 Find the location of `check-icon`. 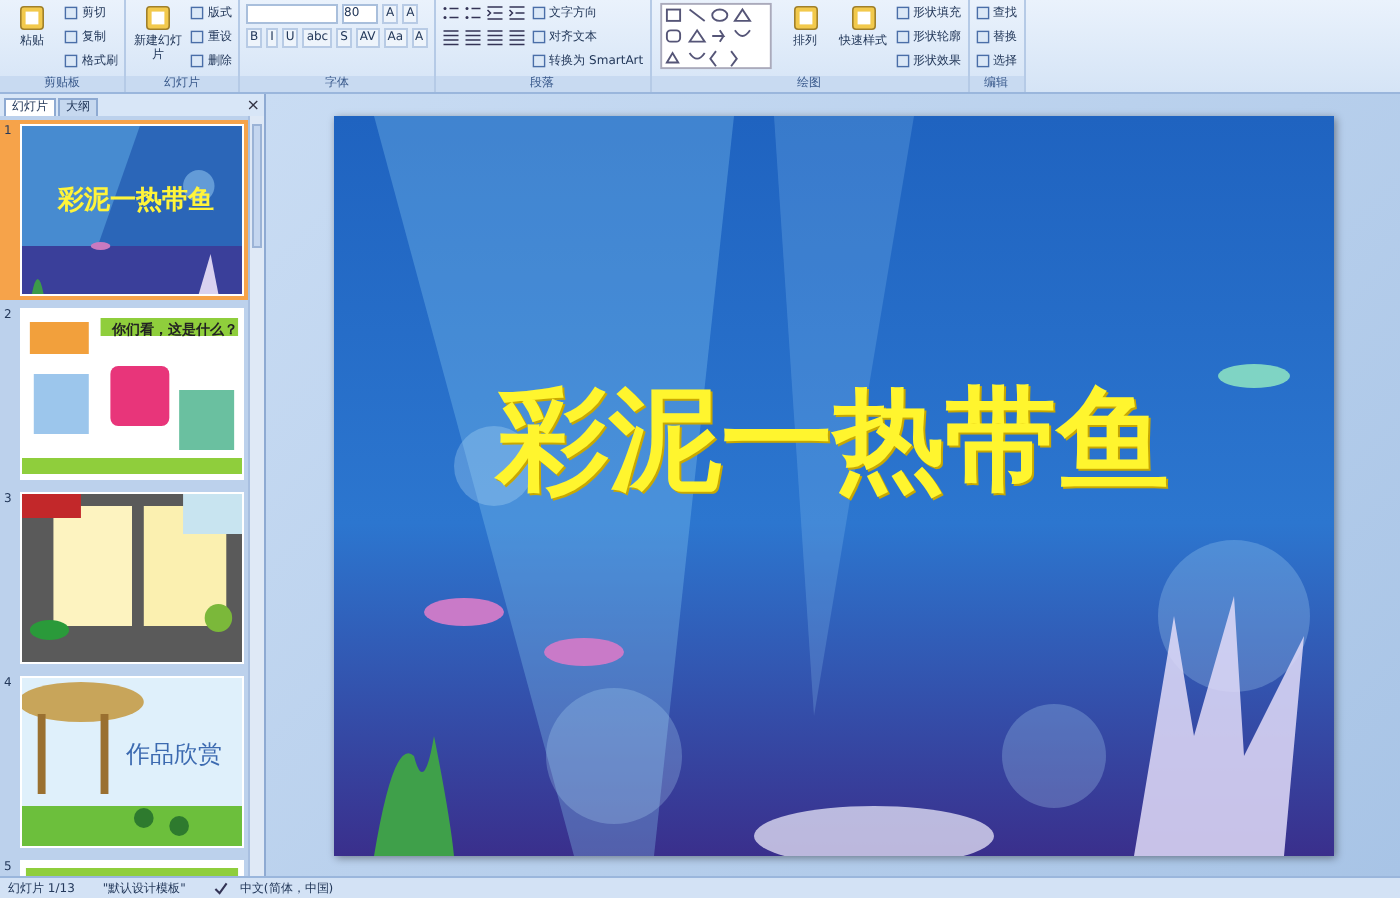

check-icon is located at coordinates (220, 888).